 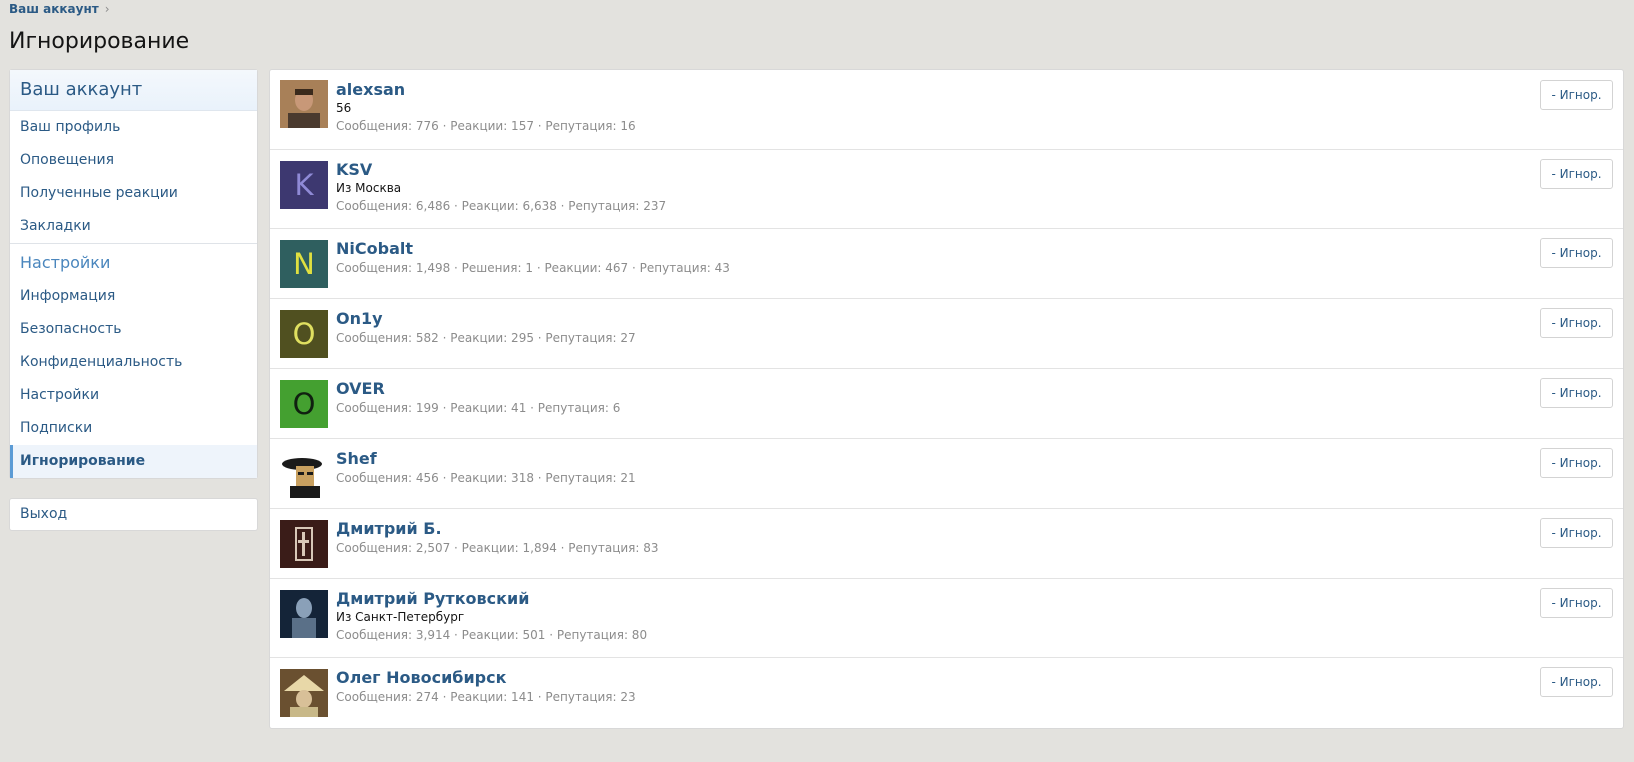 I want to click on chevron-right-icon: ›, so click(x=107, y=9).